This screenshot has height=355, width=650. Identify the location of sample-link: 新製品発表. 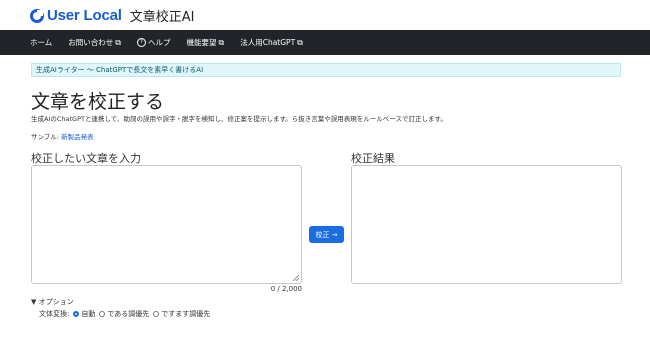
(77, 137).